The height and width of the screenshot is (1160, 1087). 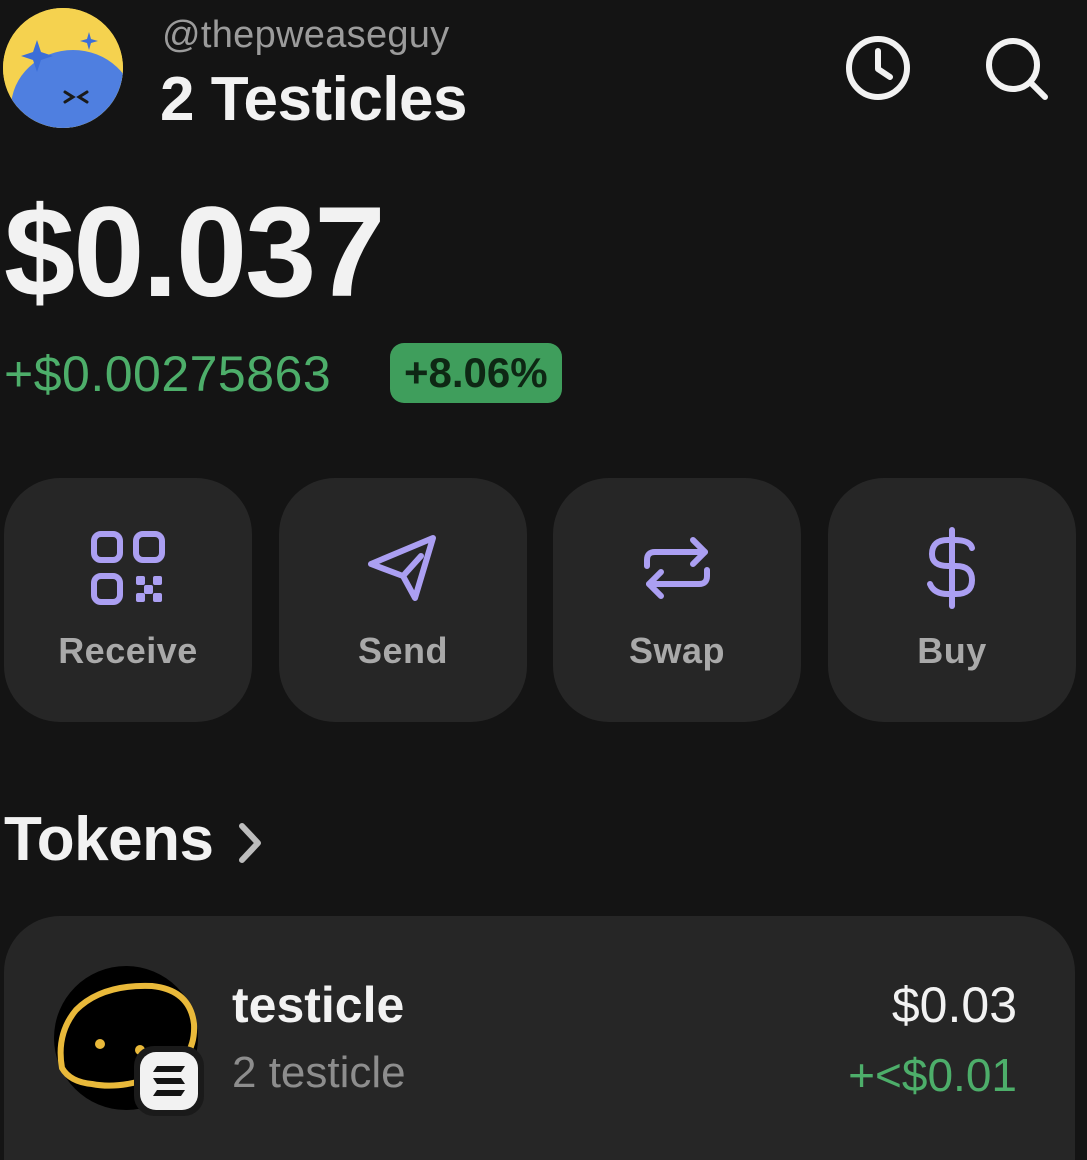 I want to click on total-balance: $0.037, so click(x=194, y=252).